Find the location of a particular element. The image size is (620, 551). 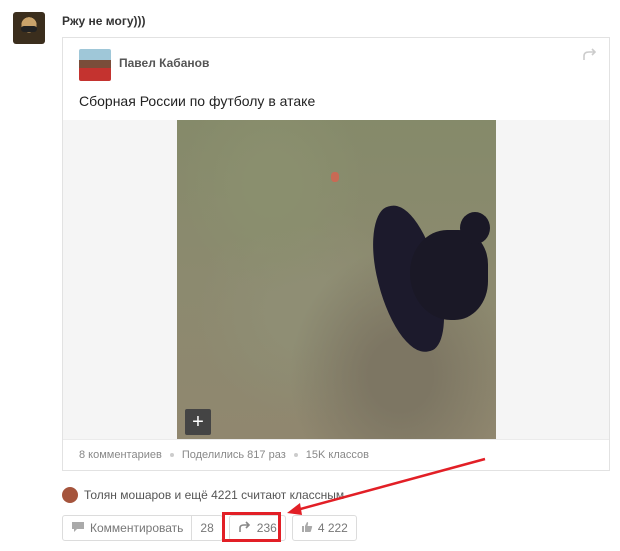

shares-count-link: Поделились 817 раз is located at coordinates (234, 455).